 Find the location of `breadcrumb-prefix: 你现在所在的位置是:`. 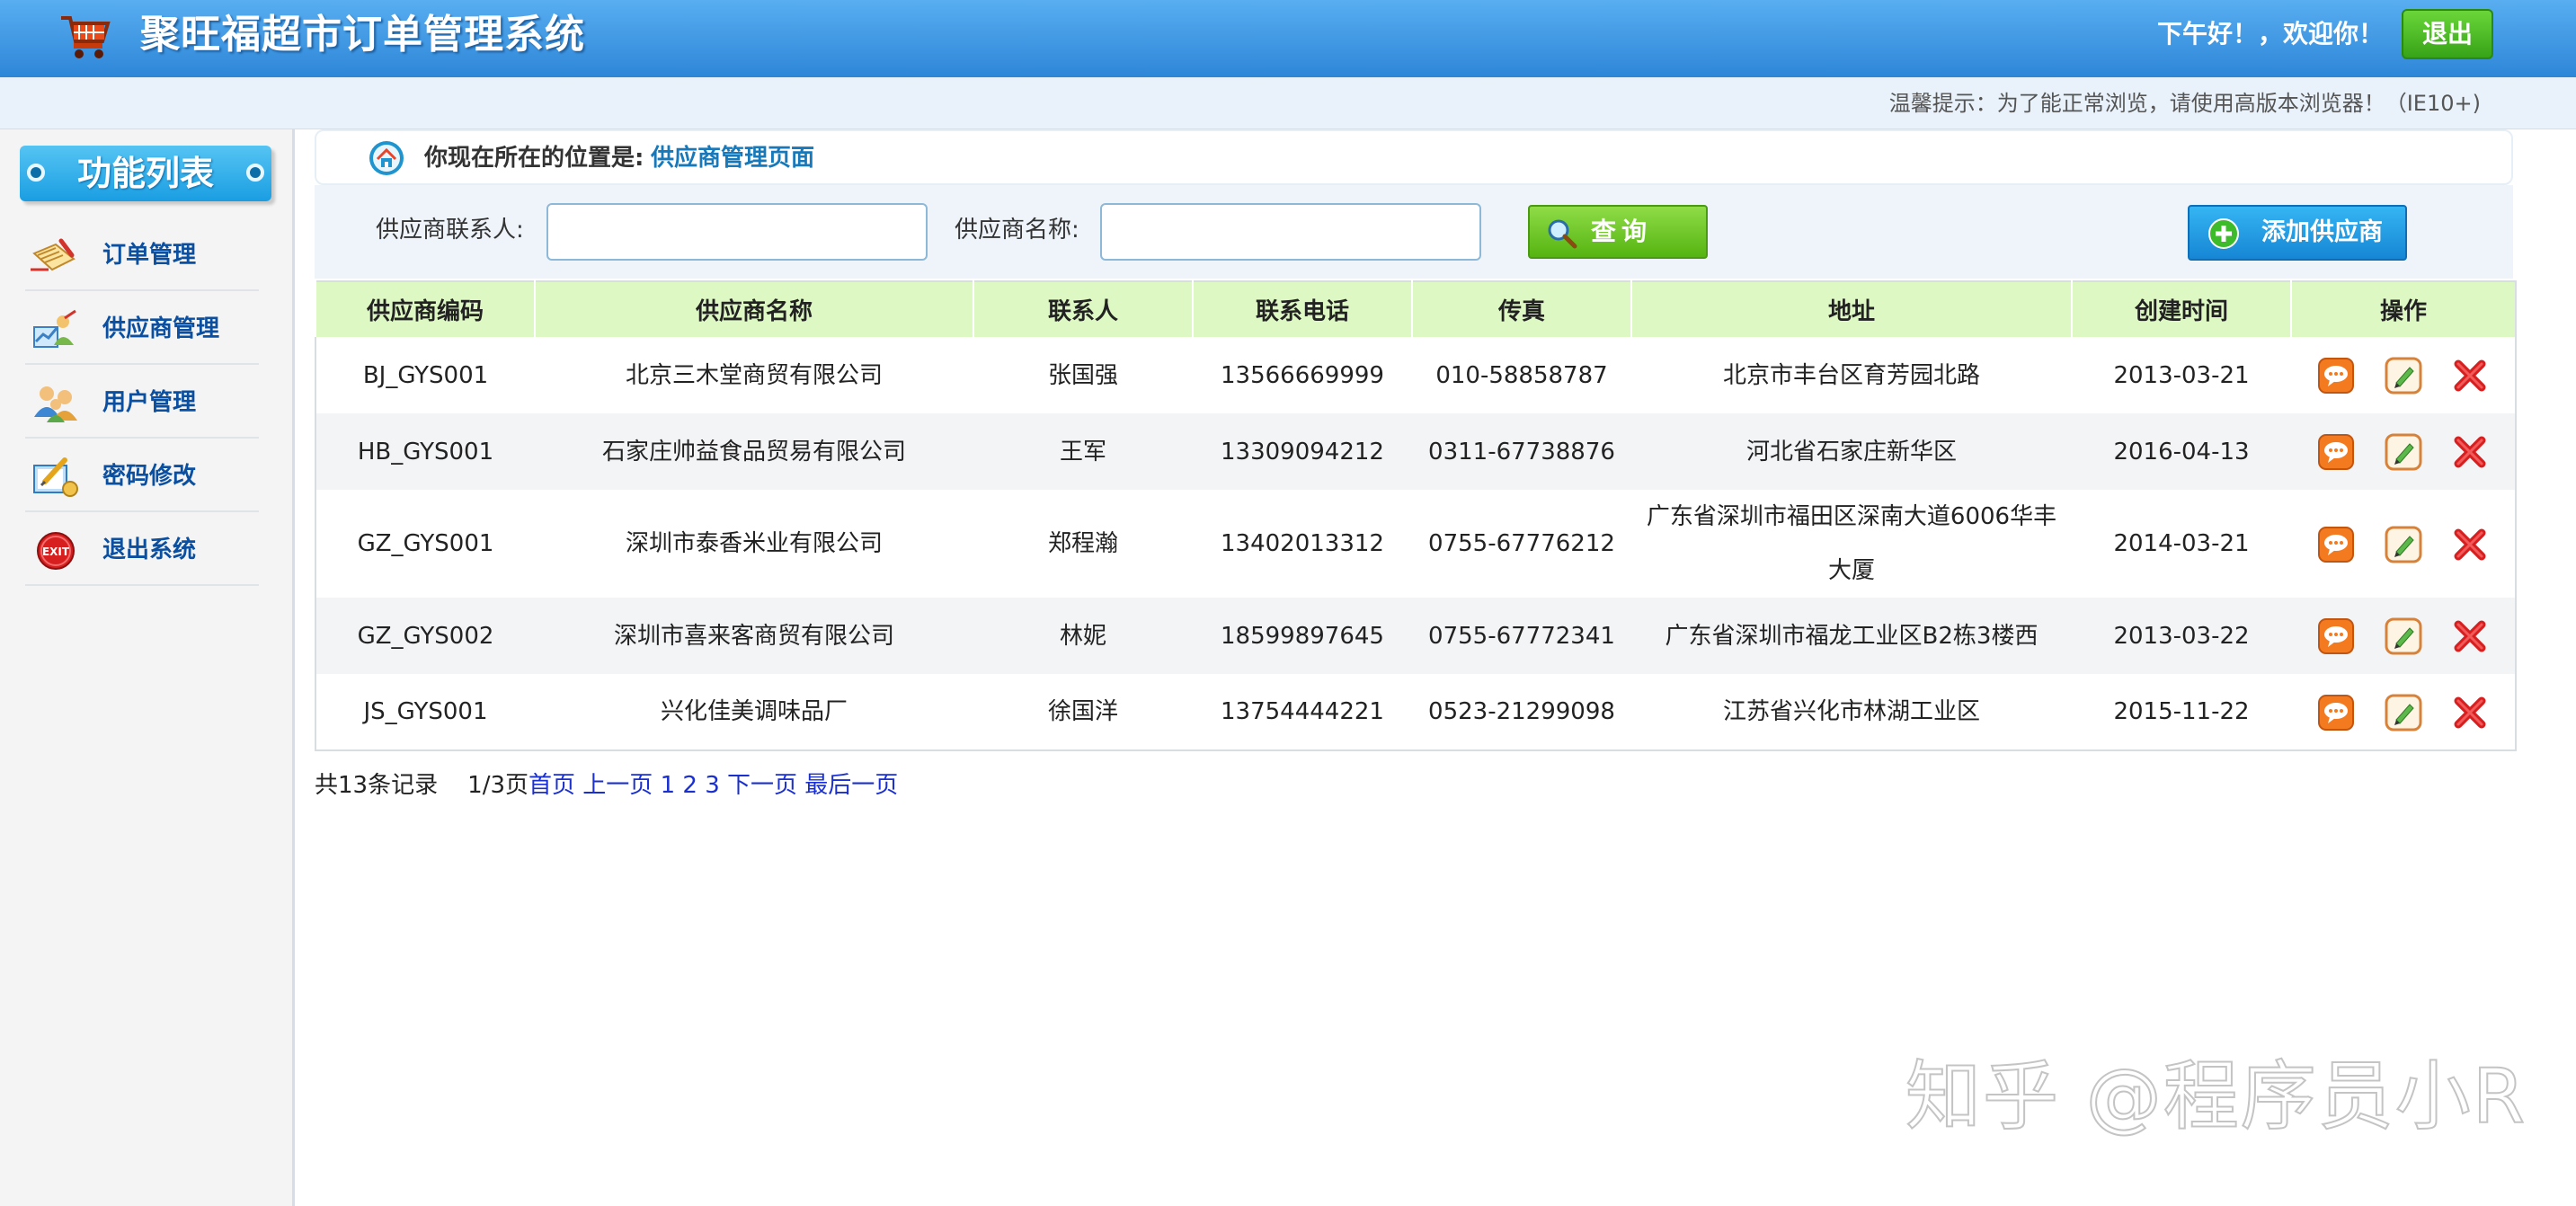

breadcrumb-prefix: 你现在所在的位置是: is located at coordinates (534, 158).